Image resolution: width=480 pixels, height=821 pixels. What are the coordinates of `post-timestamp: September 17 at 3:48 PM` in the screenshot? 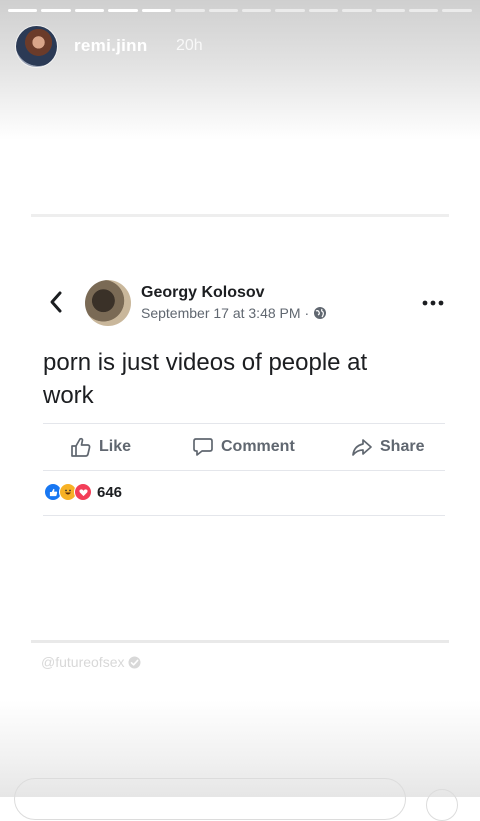 It's located at (221, 313).